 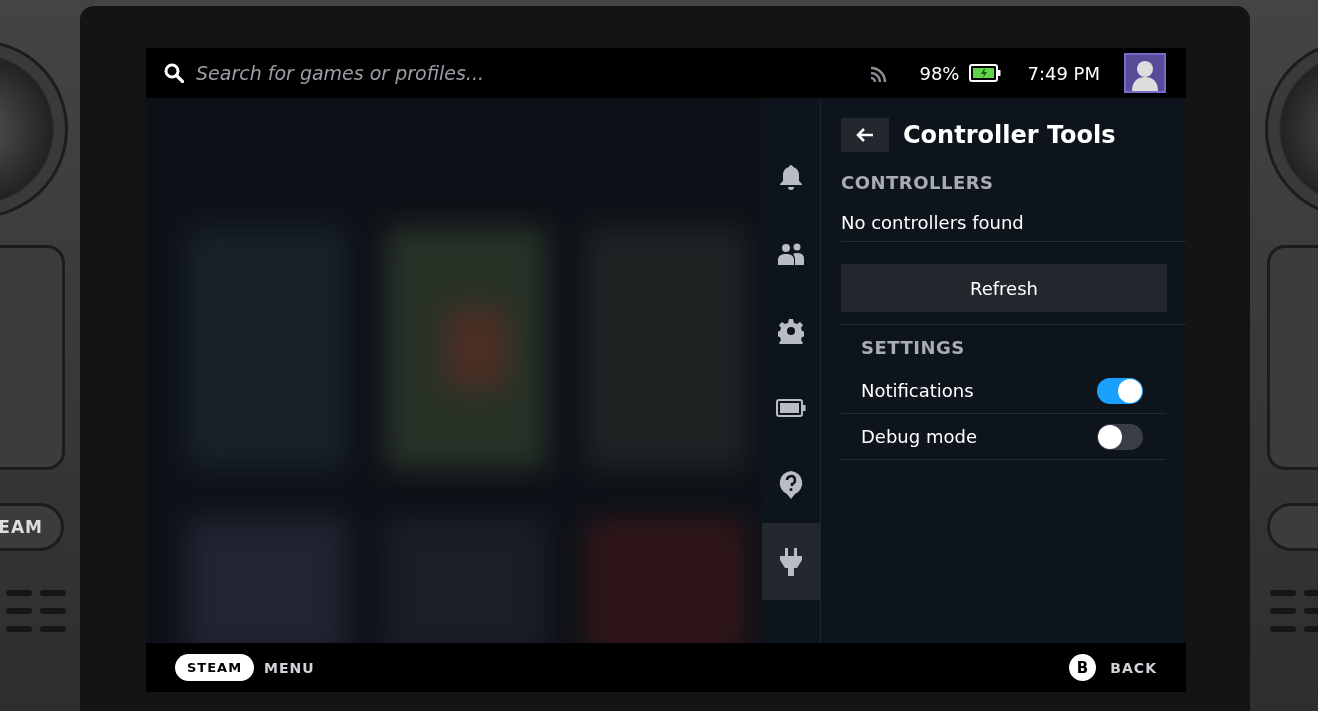 What do you see at coordinates (933, 223) in the screenshot?
I see `empty-message: No controllers found` at bounding box center [933, 223].